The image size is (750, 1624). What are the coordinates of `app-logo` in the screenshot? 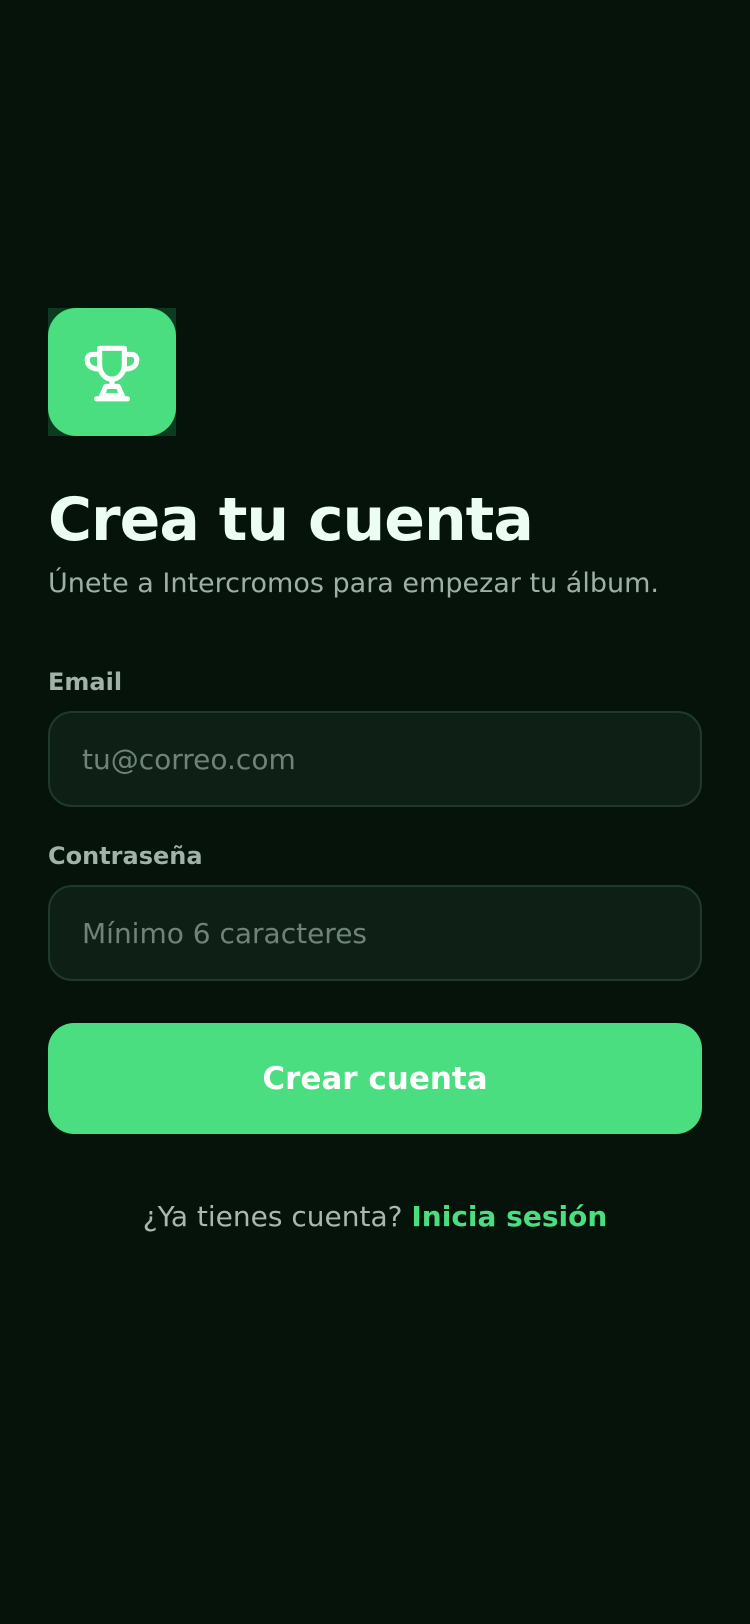 It's located at (112, 372).